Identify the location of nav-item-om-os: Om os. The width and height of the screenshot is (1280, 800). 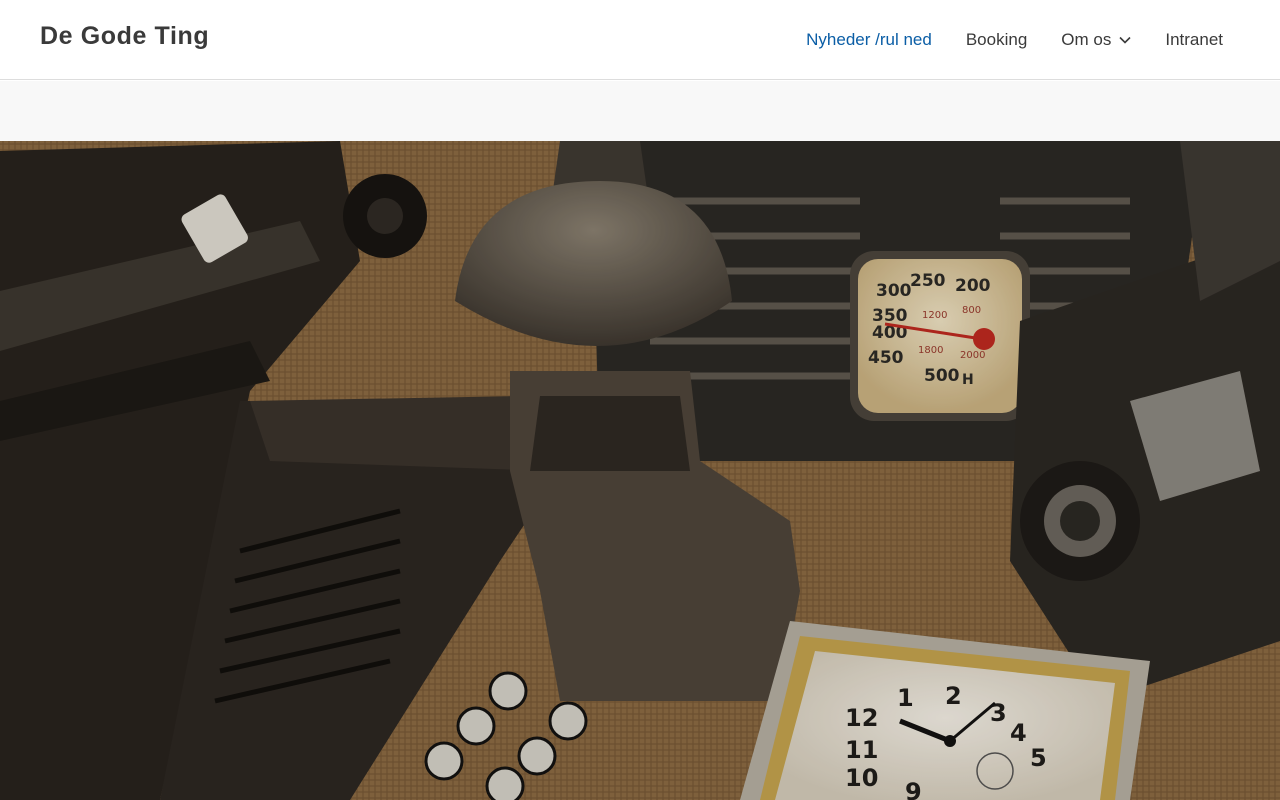
(1096, 40).